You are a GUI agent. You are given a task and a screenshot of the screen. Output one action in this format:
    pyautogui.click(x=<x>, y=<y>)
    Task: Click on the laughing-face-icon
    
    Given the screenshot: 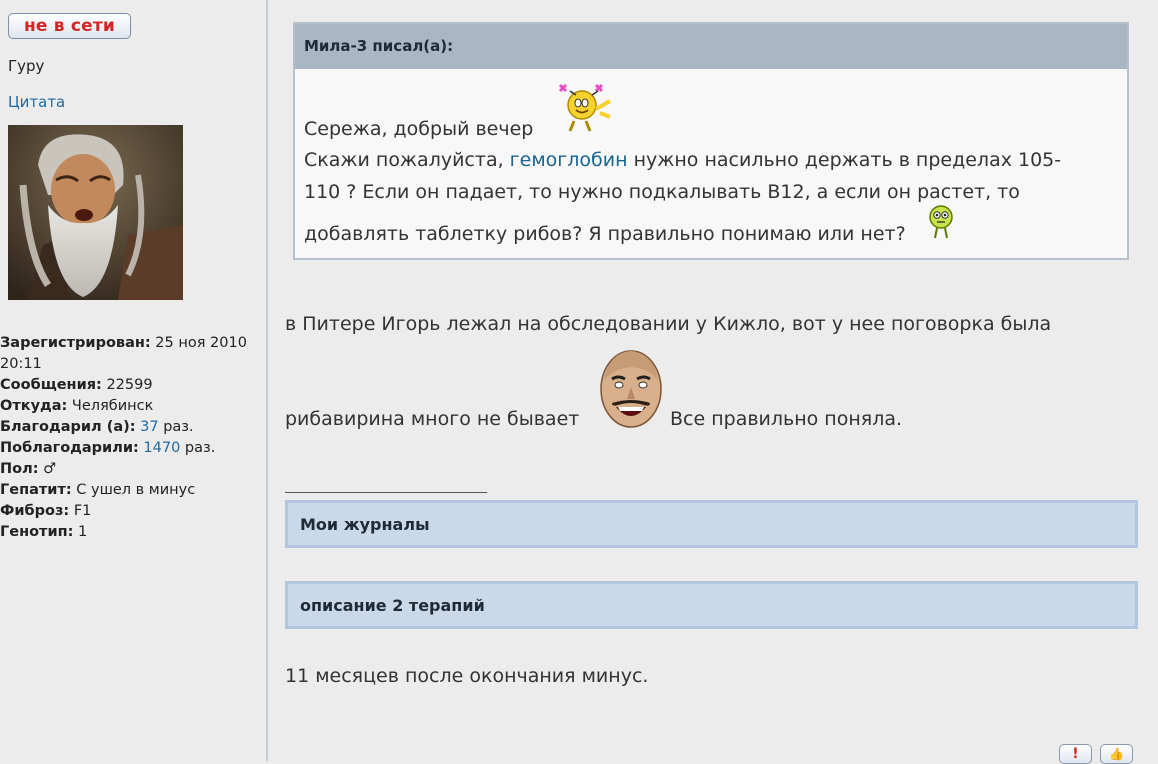 What is the action you would take?
    pyautogui.click(x=631, y=389)
    